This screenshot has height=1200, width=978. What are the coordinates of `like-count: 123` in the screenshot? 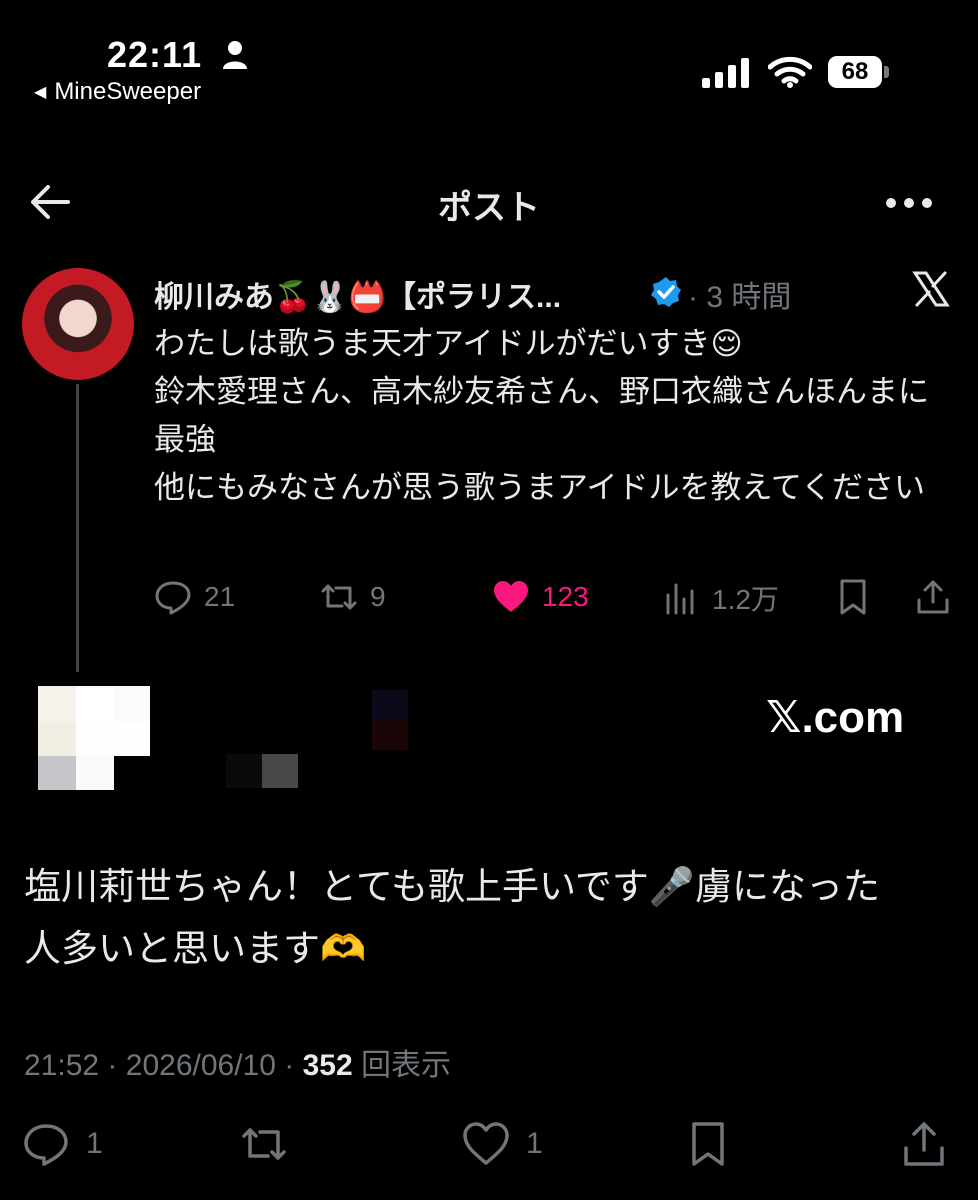 It's located at (565, 596).